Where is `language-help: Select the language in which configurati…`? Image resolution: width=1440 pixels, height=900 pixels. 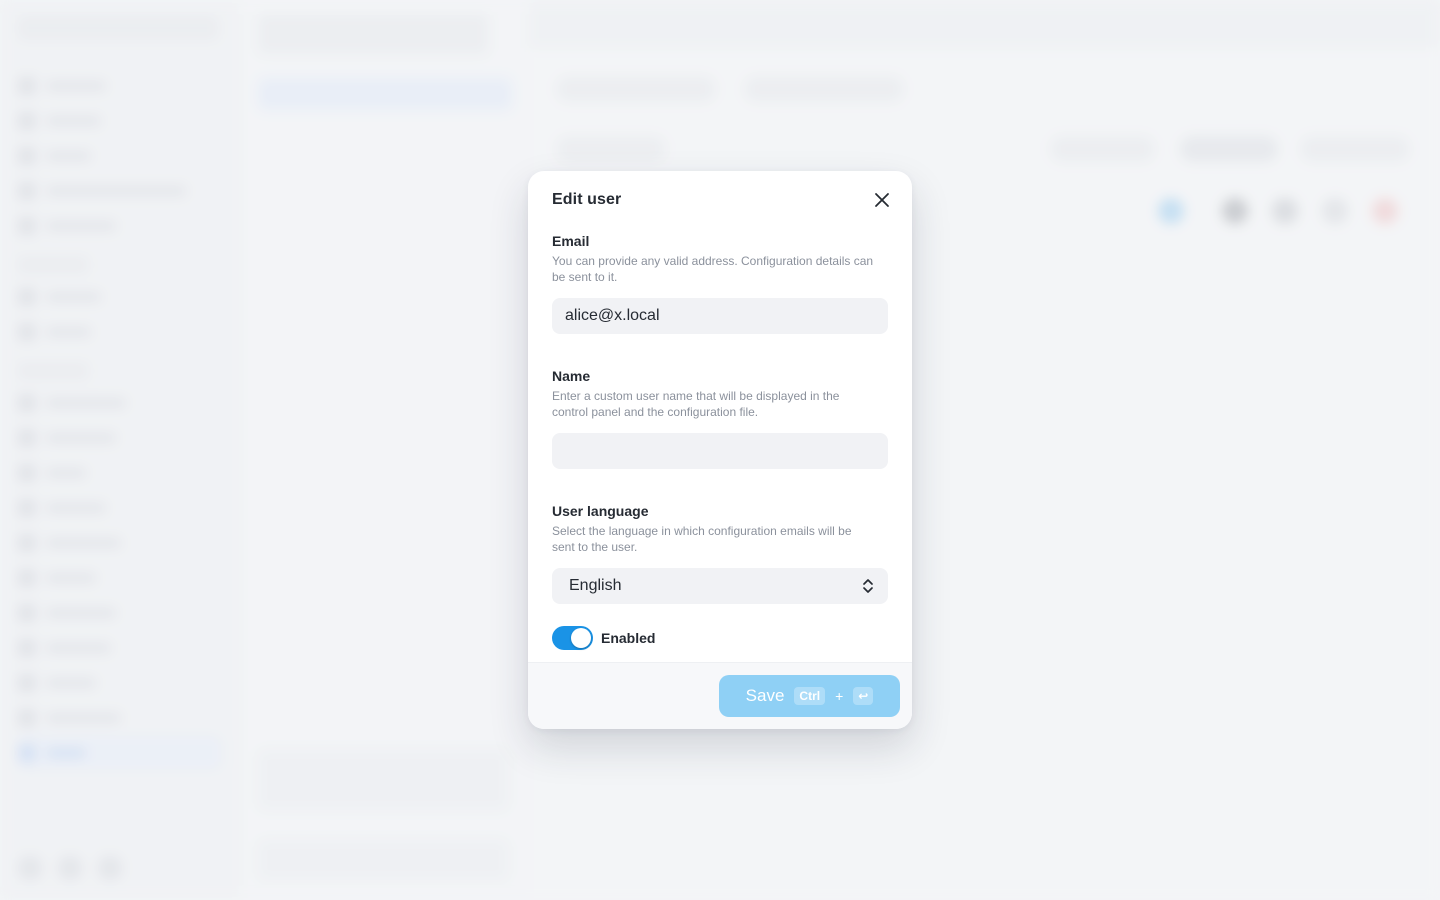 language-help: Select the language in which configurati… is located at coordinates (702, 539).